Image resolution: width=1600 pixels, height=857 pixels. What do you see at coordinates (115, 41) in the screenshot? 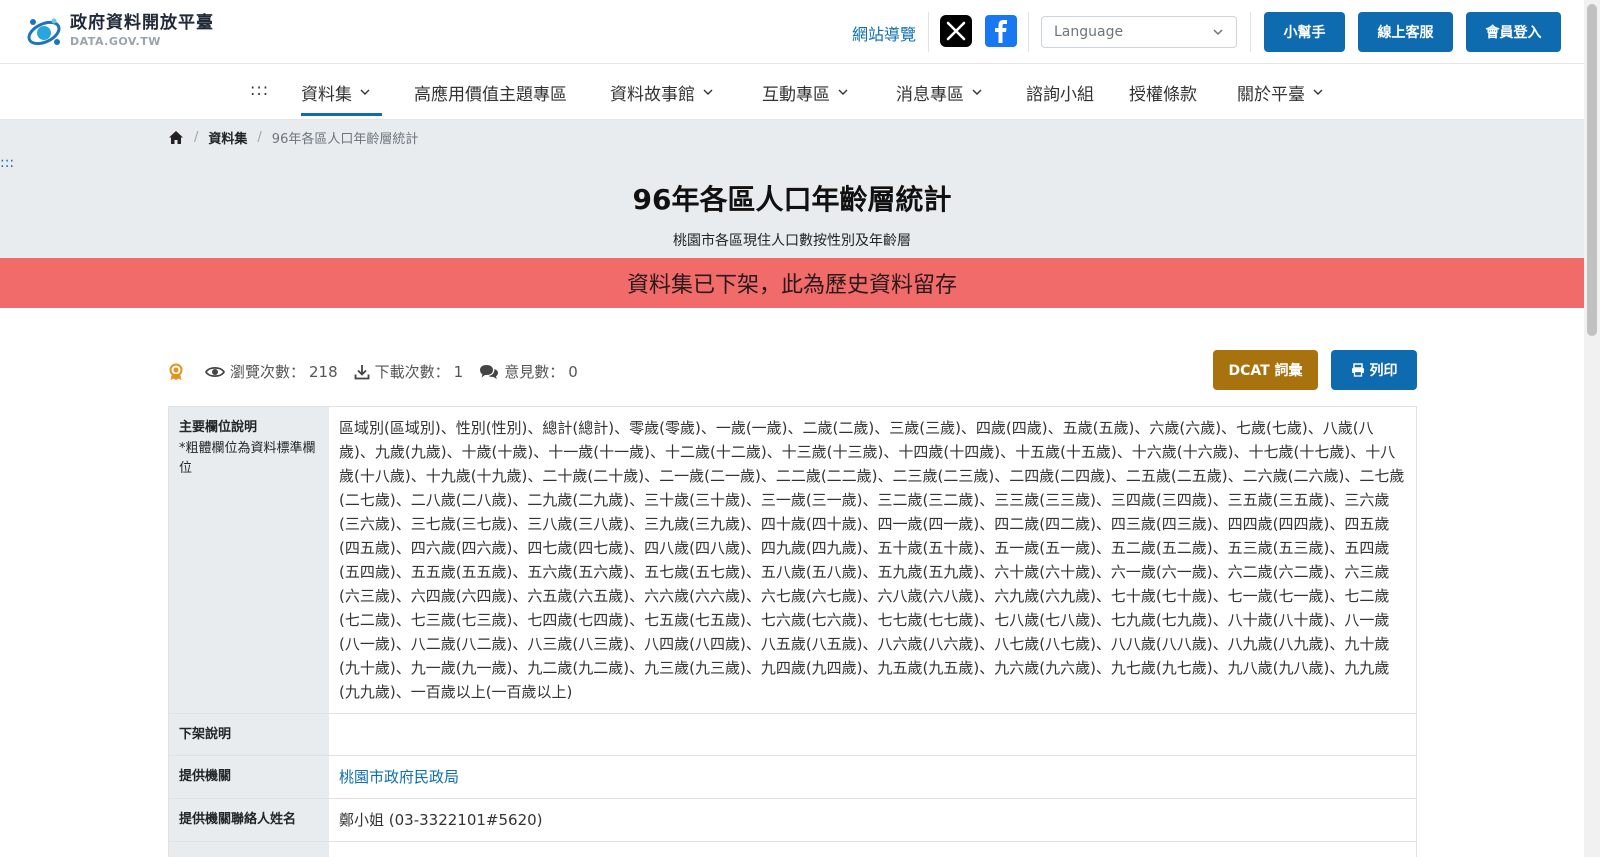
I see `logo-subtitle: DATA.GOV.TW` at bounding box center [115, 41].